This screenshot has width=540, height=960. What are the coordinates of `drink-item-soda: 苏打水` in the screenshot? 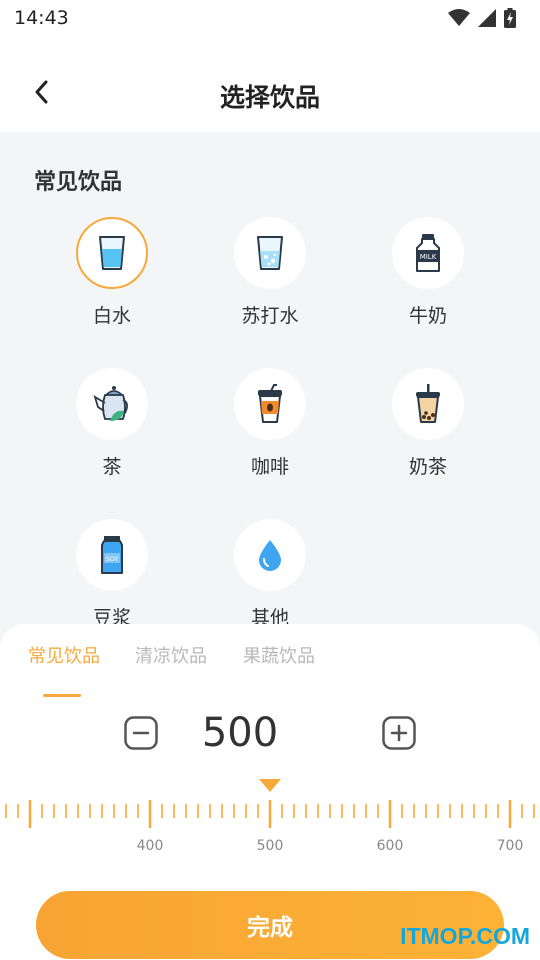 It's located at (270, 282).